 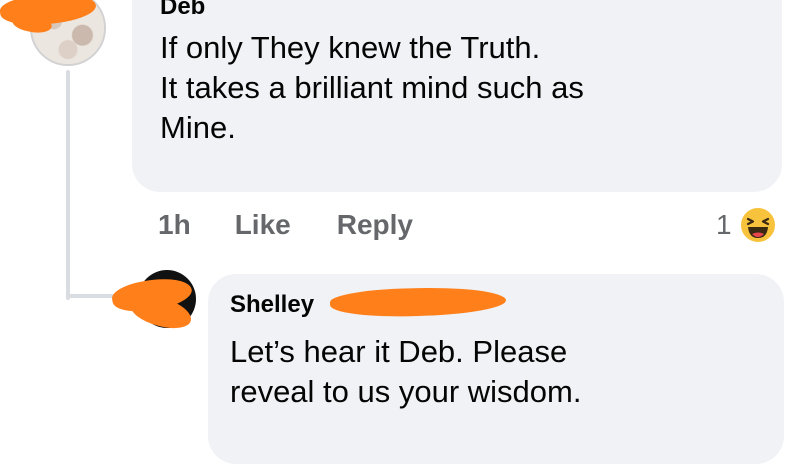 What do you see at coordinates (757, 225) in the screenshot?
I see `haha-reaction-icon` at bounding box center [757, 225].